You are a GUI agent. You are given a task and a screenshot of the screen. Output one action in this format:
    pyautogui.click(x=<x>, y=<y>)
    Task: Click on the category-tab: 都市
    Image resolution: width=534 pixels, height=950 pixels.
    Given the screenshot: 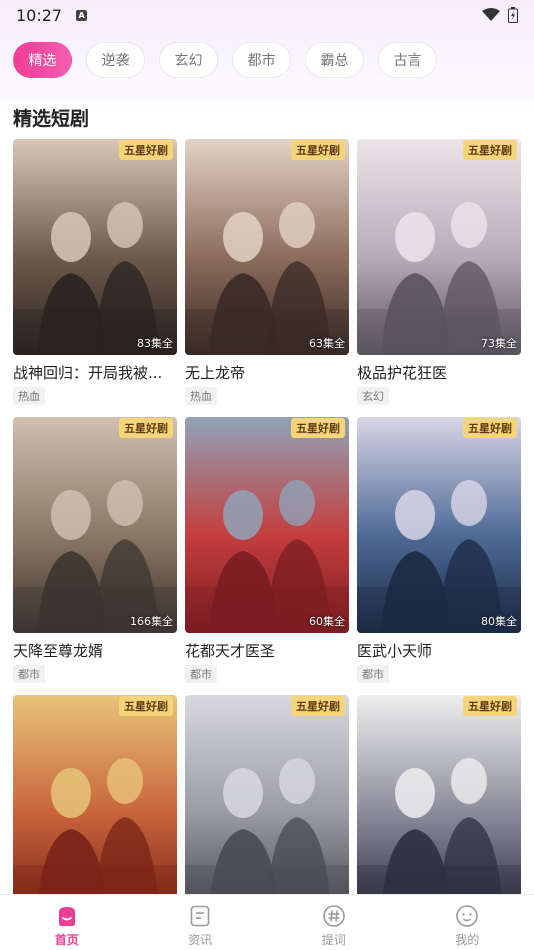 What is the action you would take?
    pyautogui.click(x=261, y=60)
    